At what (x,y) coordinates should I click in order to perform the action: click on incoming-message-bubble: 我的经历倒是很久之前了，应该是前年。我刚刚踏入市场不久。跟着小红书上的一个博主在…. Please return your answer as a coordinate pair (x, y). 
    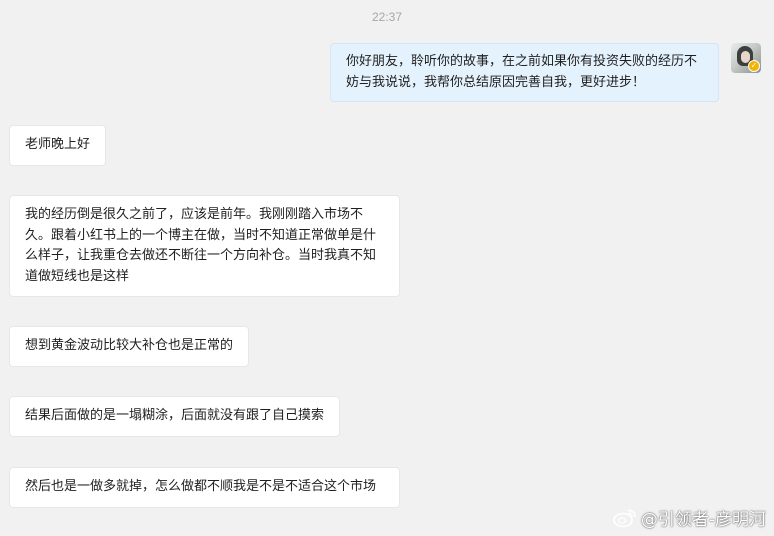
    Looking at the image, I should click on (204, 246).